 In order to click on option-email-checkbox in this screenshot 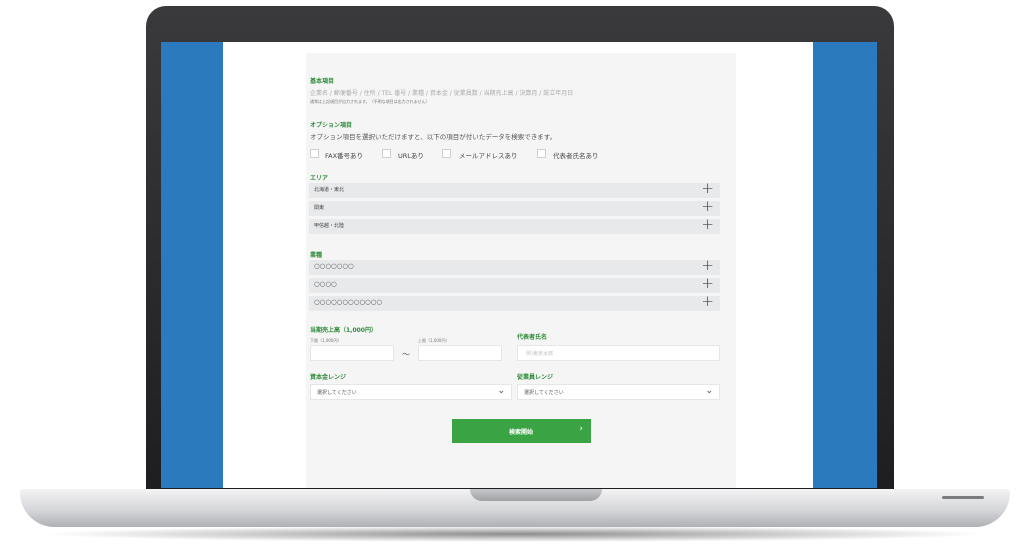, I will do `click(446, 153)`.